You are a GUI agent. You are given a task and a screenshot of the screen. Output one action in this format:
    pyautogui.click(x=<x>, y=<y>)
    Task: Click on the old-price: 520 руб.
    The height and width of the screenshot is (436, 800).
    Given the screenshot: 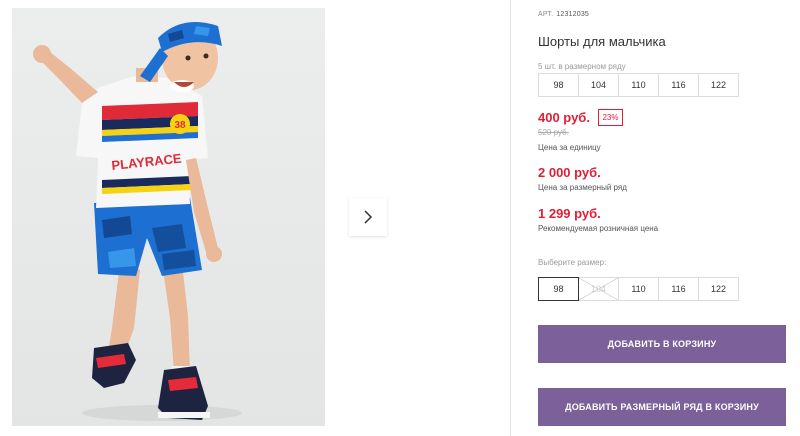 What is the action you would take?
    pyautogui.click(x=553, y=132)
    